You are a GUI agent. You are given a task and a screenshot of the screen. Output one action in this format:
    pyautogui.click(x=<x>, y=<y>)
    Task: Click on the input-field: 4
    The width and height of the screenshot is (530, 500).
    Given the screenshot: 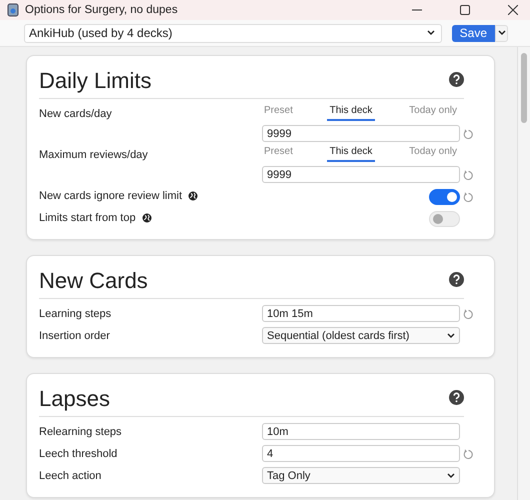 What is the action you would take?
    pyautogui.click(x=361, y=453)
    